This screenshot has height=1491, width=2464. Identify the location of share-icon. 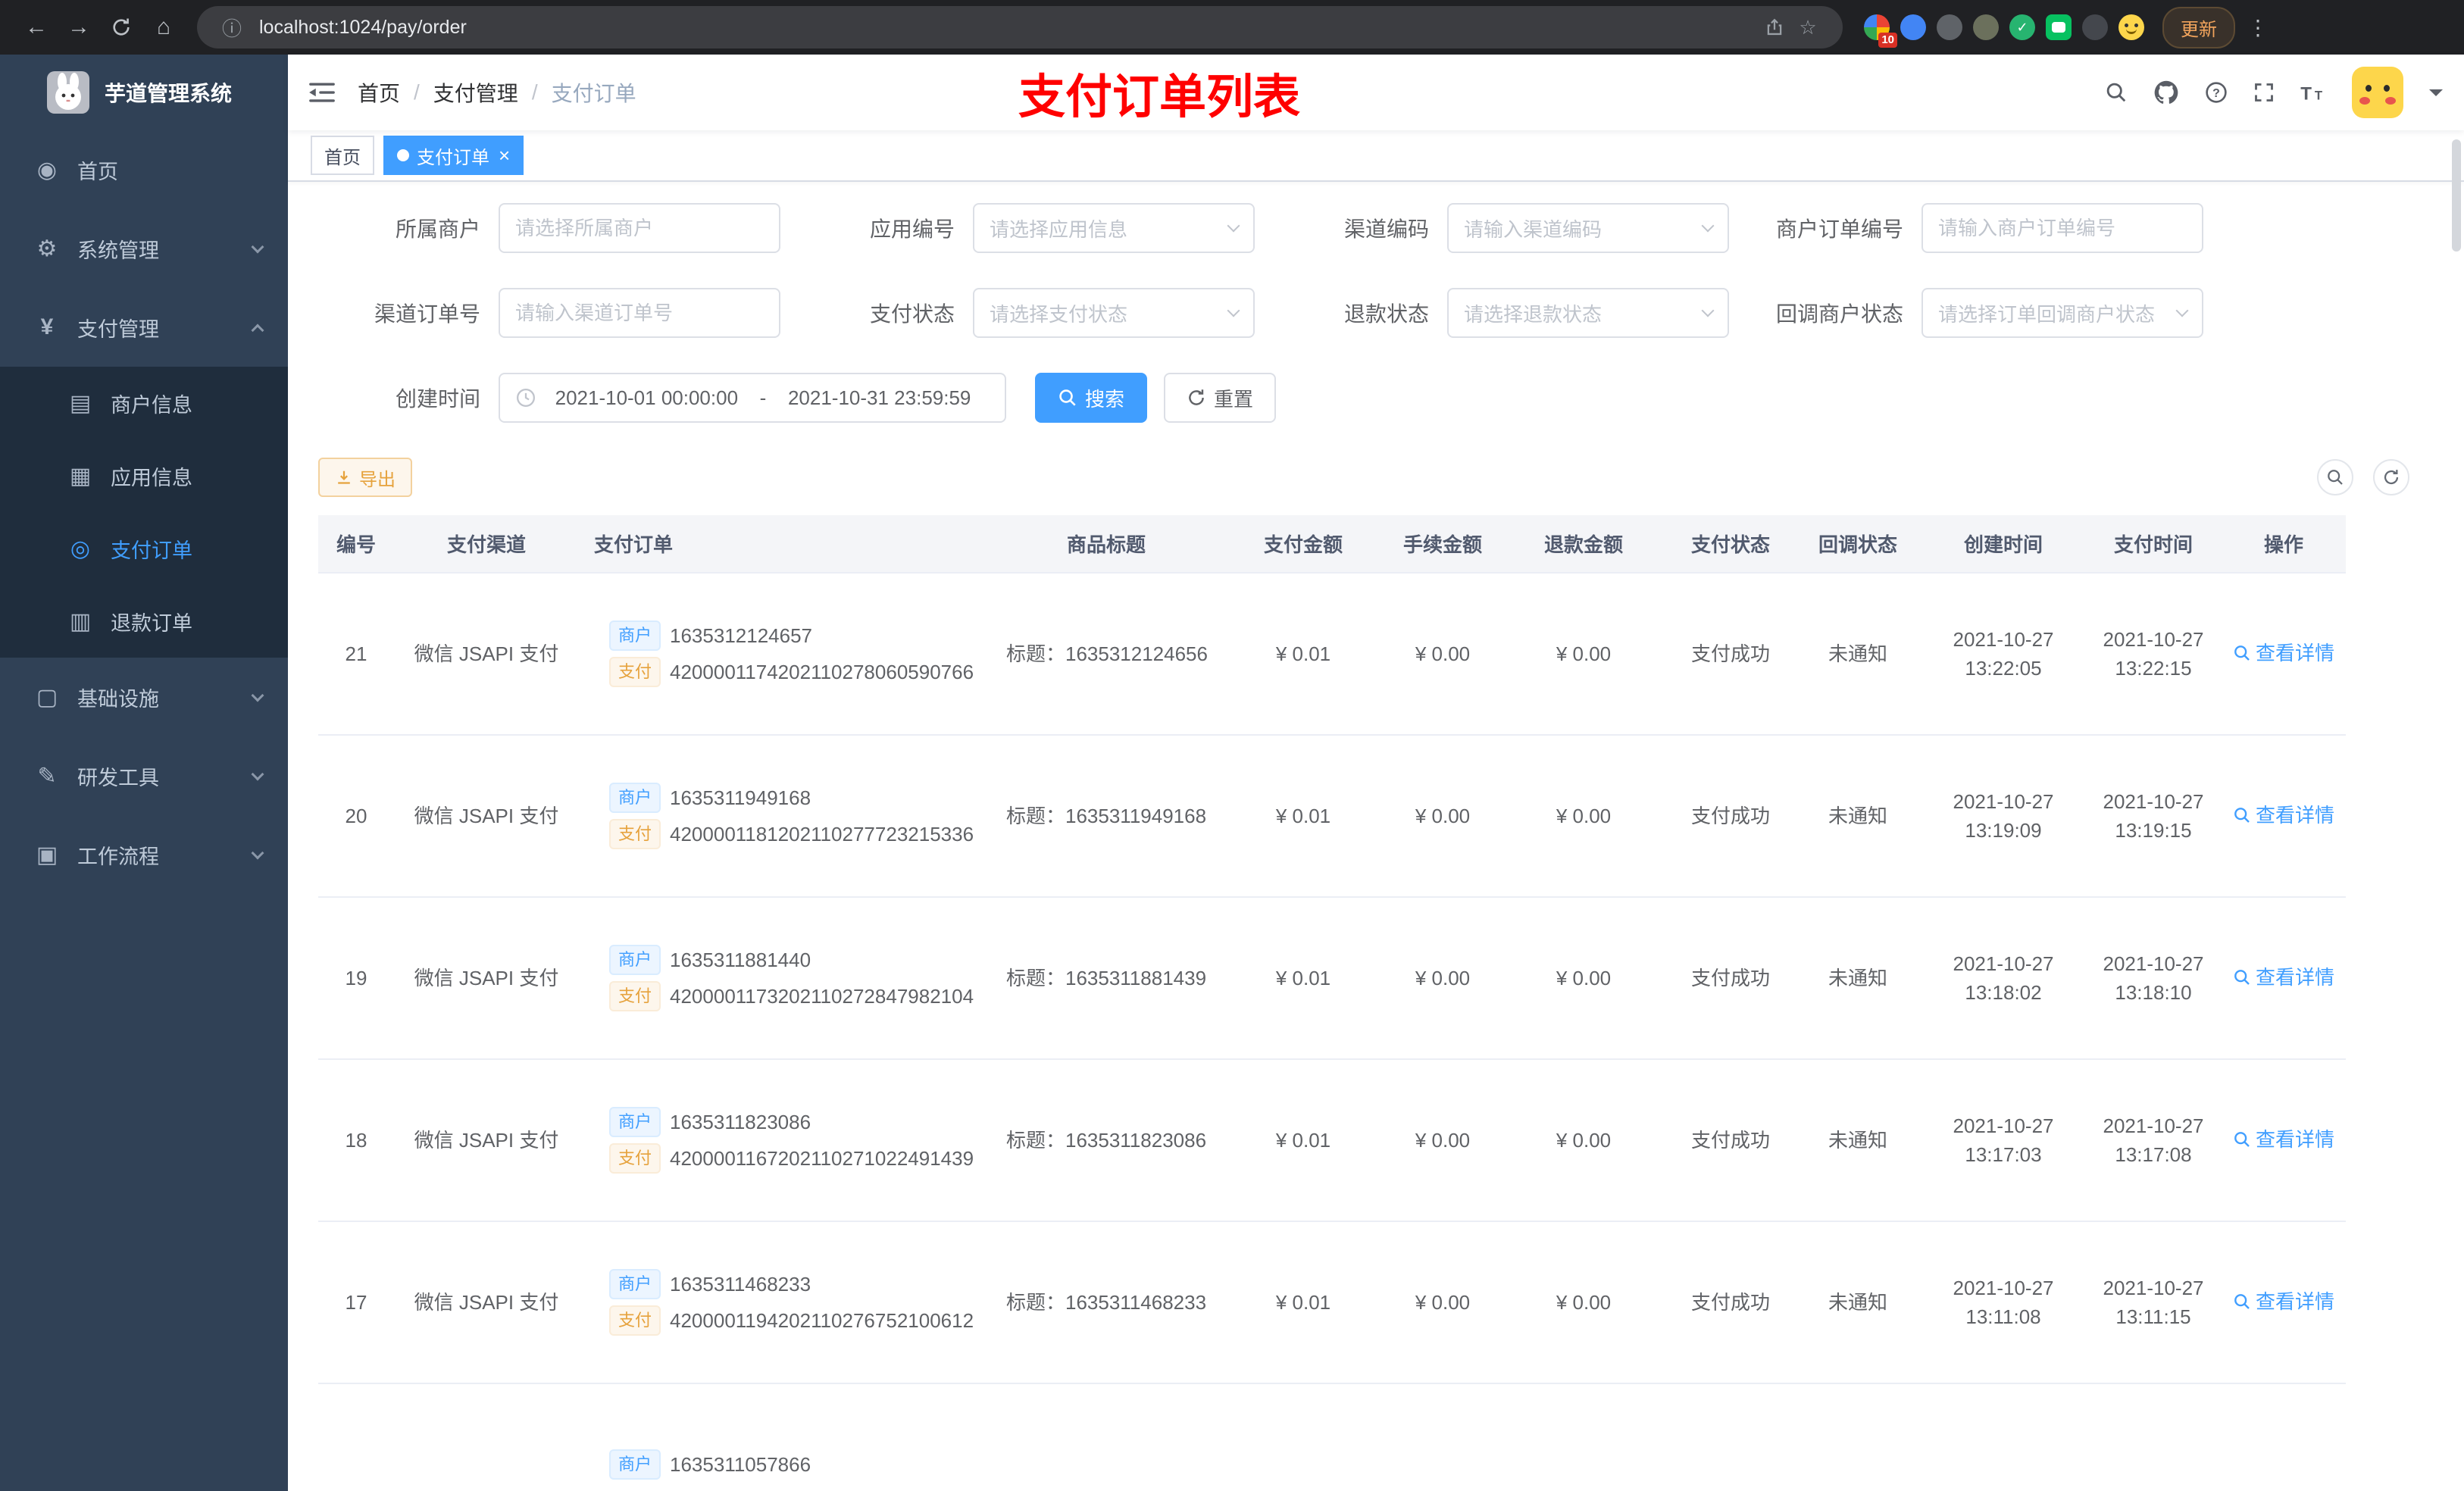
(1774, 27).